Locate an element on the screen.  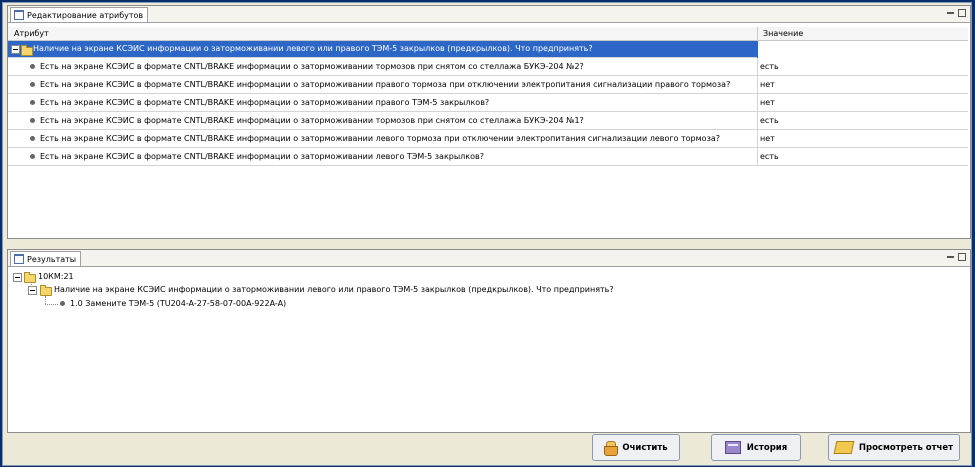
view-report-button-label: Просмотреть отчет is located at coordinates (906, 447).